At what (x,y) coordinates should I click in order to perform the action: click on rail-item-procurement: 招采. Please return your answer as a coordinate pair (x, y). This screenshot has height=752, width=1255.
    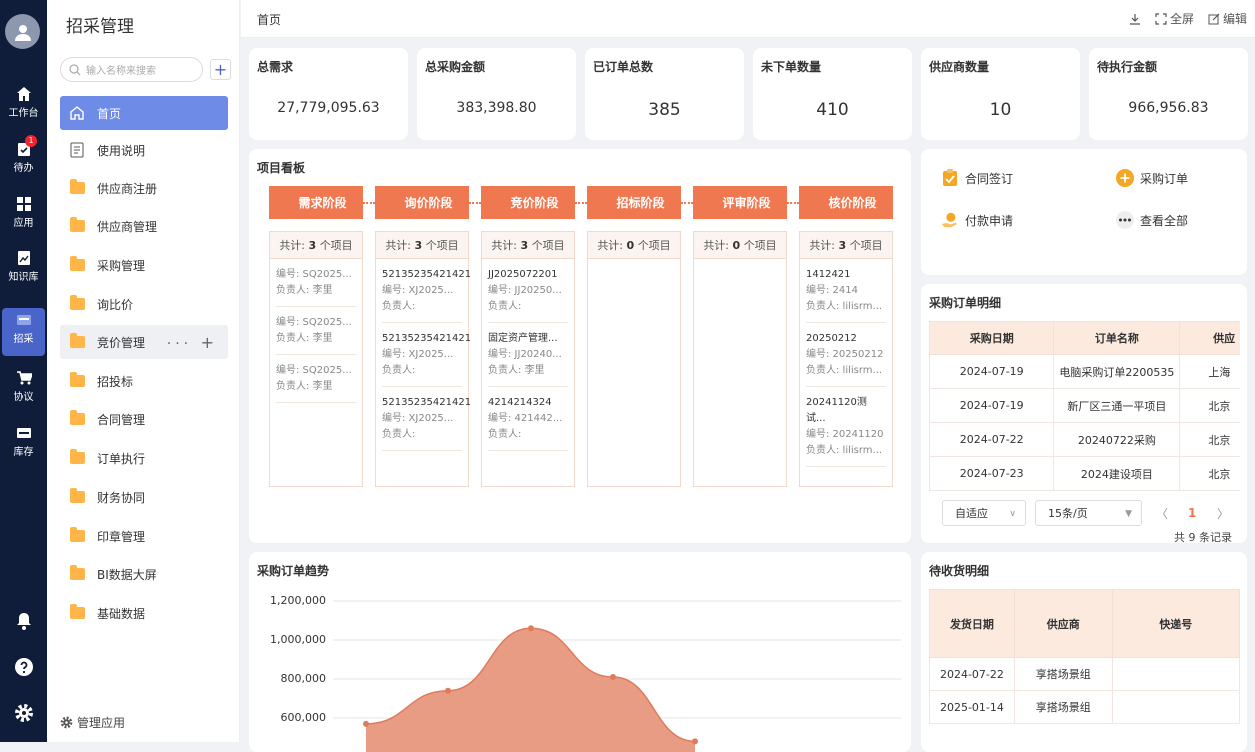
    Looking at the image, I should click on (23, 332).